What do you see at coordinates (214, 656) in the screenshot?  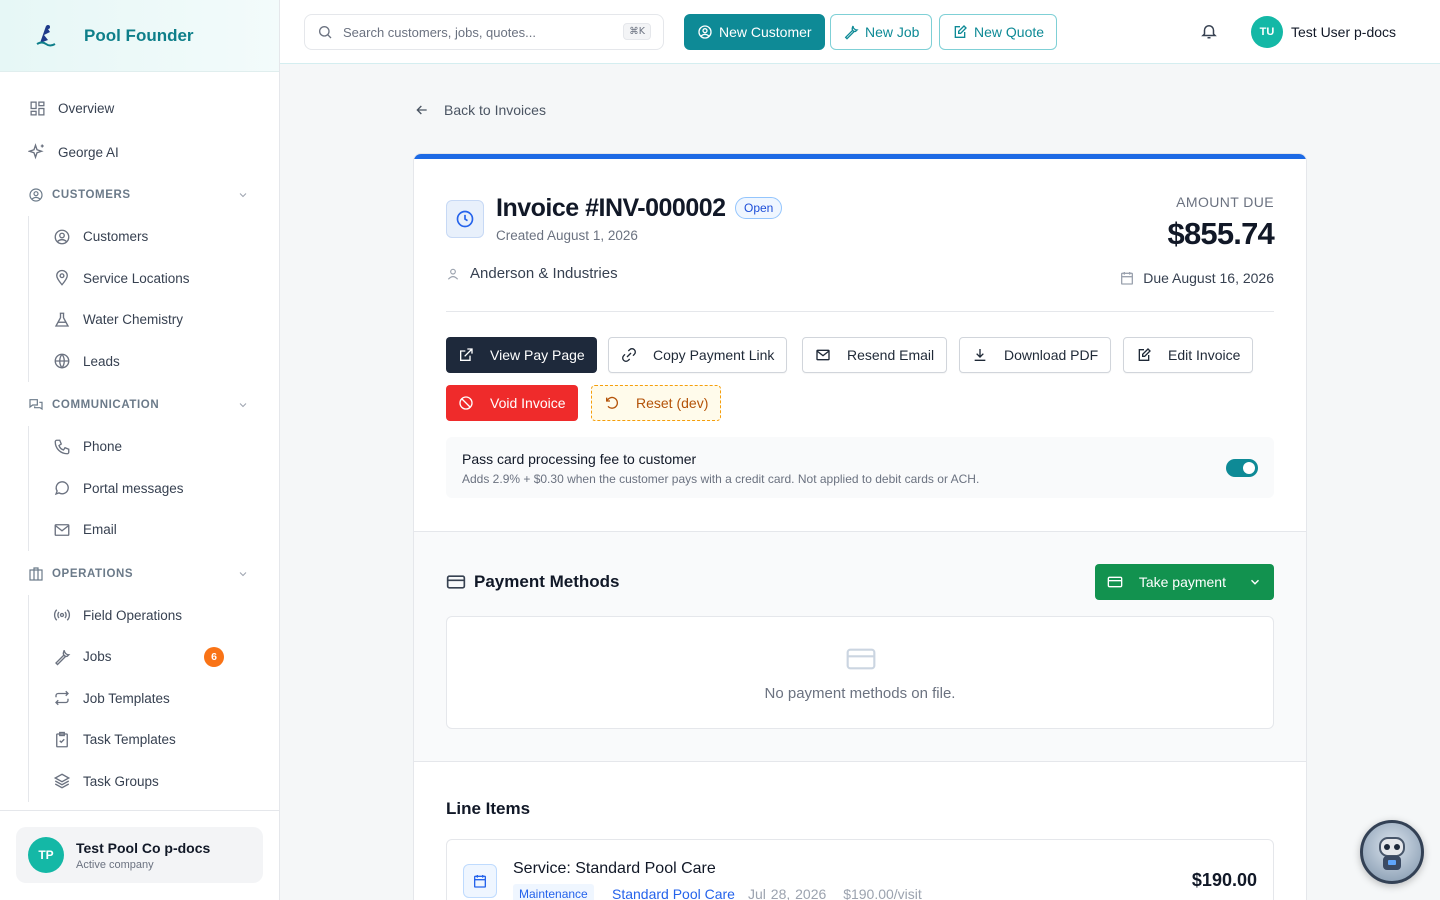 I see `jobs-count-badge: 6` at bounding box center [214, 656].